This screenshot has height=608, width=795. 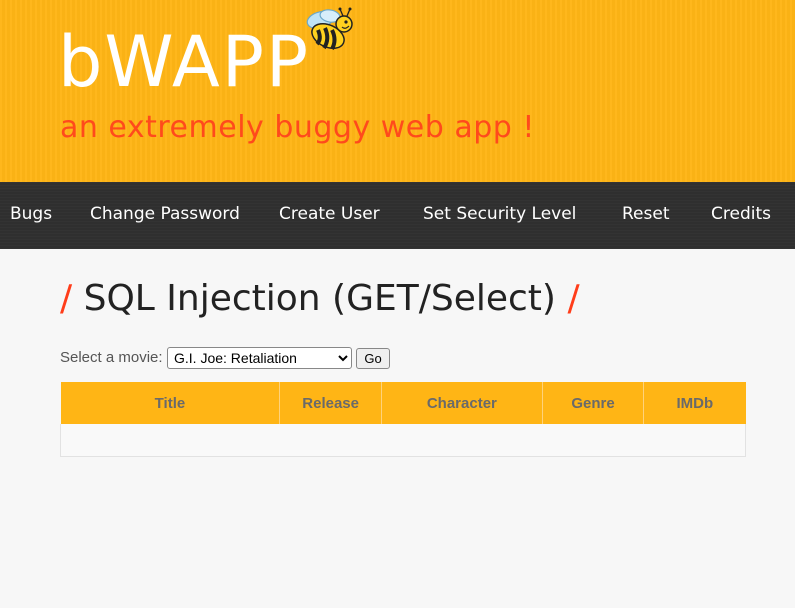 I want to click on column-header-imdb: IMDb, so click(x=694, y=403).